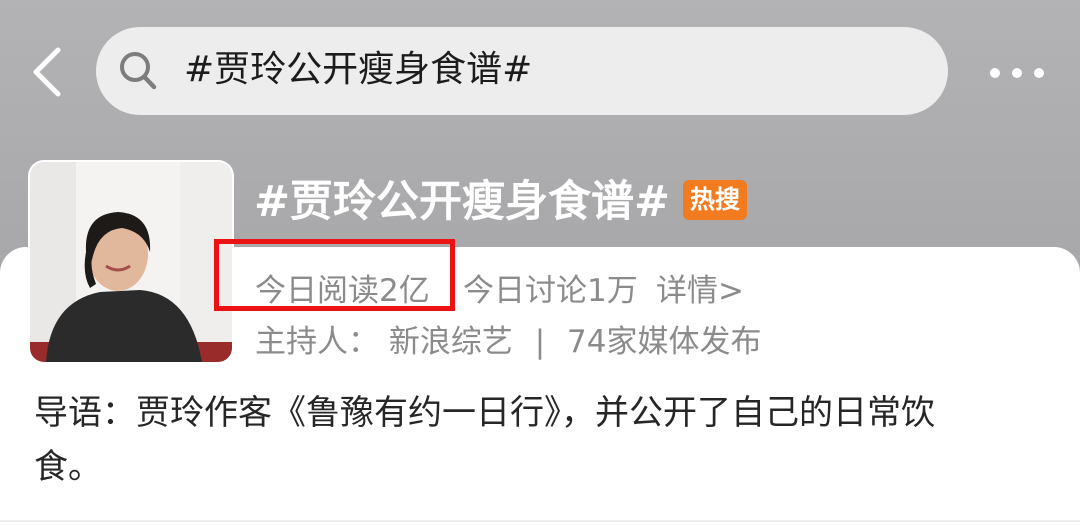  I want to click on topic-title: #贾玲公开瘦身食谱#, so click(462, 202).